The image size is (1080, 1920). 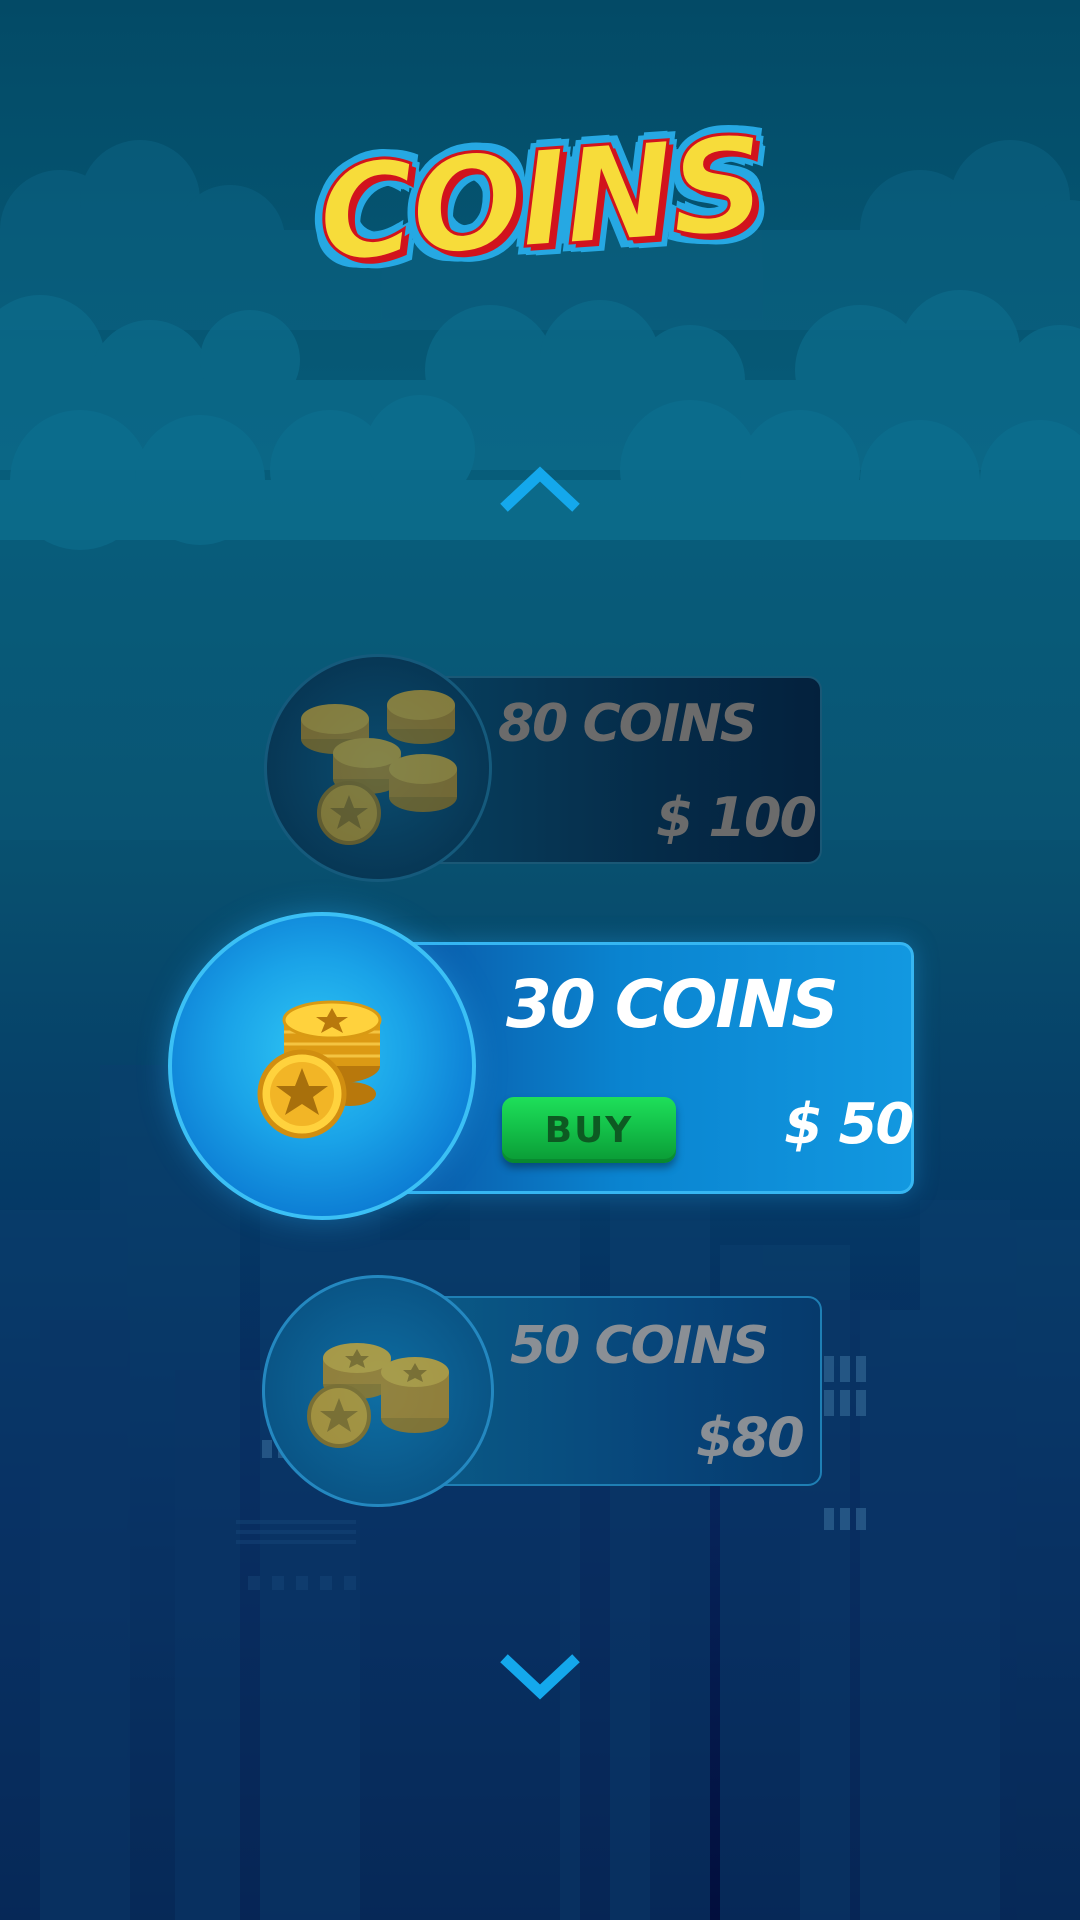 What do you see at coordinates (750, 1437) in the screenshot?
I see `pack-price-label: $80` at bounding box center [750, 1437].